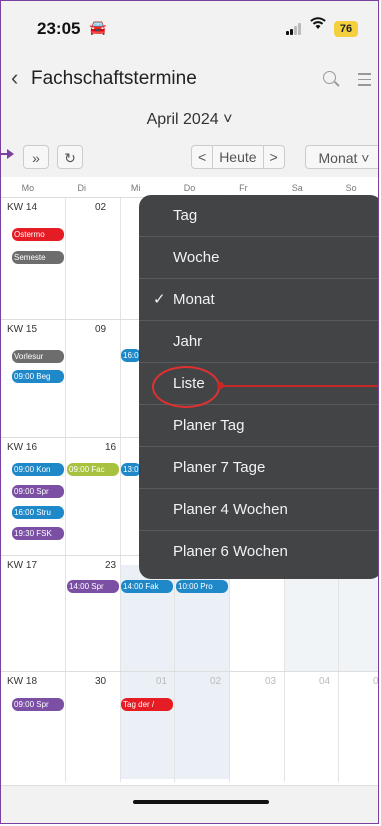 This screenshot has width=381, height=826. I want to click on month-selector: April 2024 ˅, so click(189, 120).